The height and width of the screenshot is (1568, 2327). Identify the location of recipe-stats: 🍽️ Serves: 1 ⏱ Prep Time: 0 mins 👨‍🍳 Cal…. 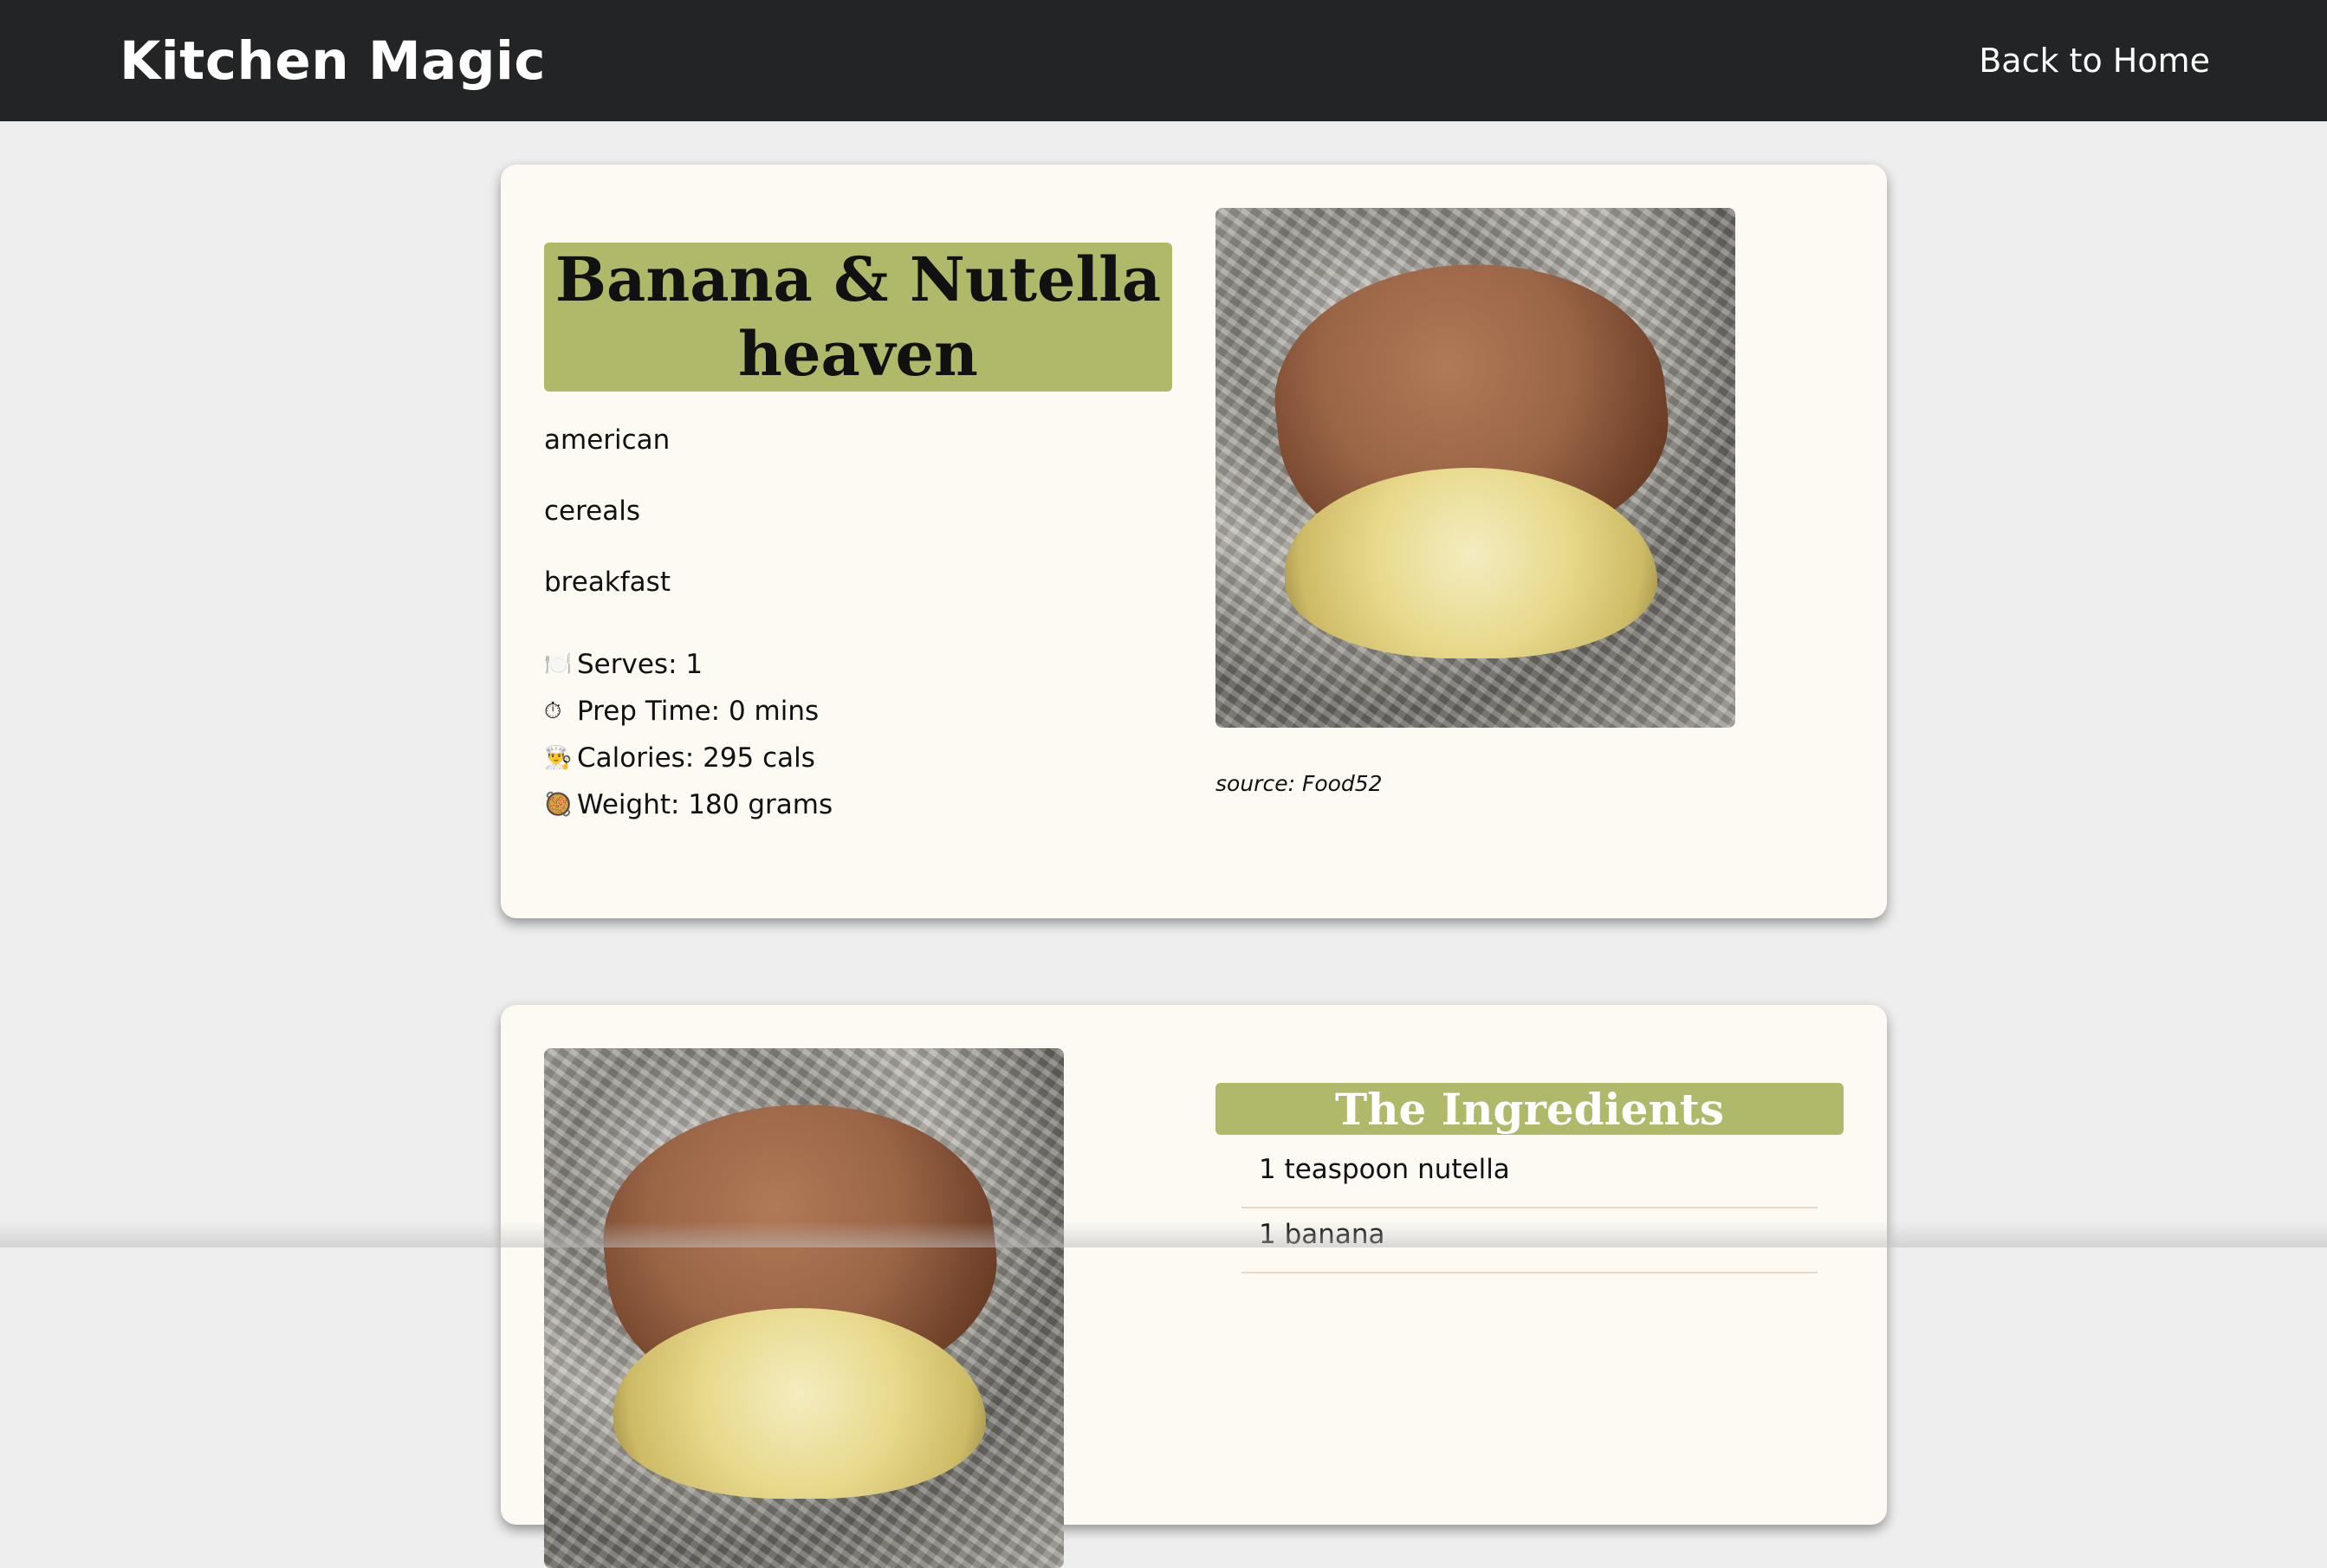
(688, 734).